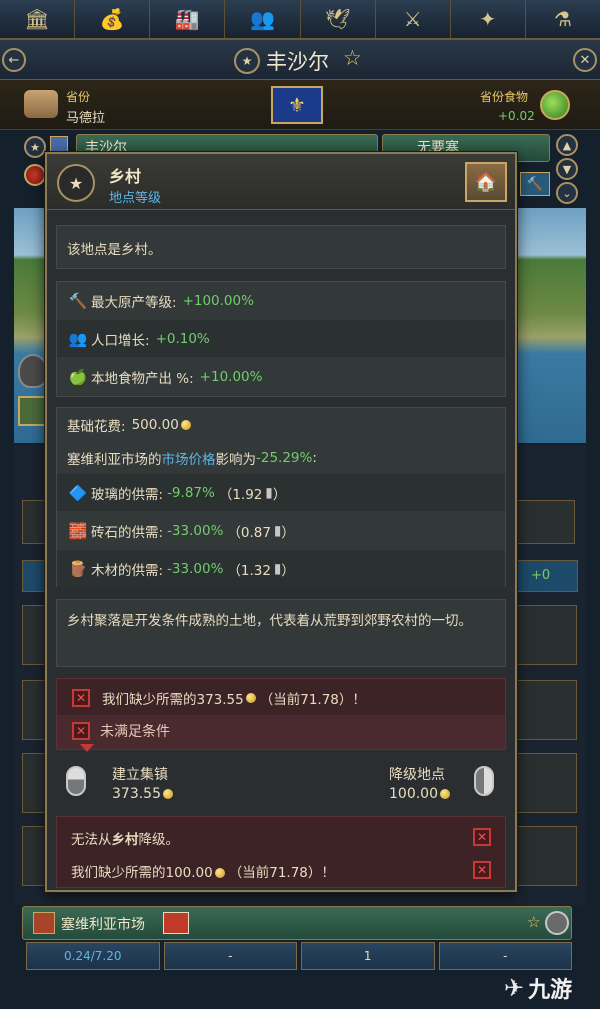 This screenshot has width=600, height=1009. Describe the element at coordinates (155, 460) in the screenshot. I see `text-de: 的` at that location.